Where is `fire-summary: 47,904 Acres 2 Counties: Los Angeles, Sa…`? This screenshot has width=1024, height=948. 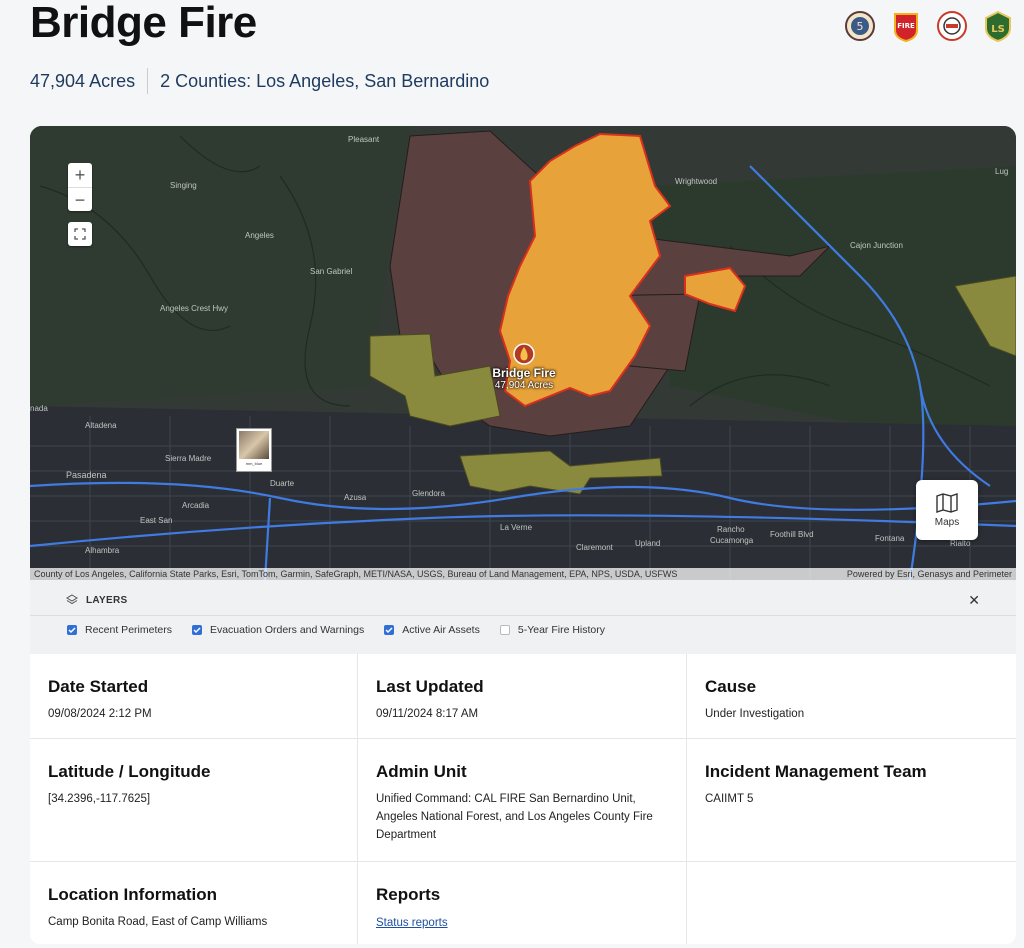 fire-summary: 47,904 Acres 2 Counties: Los Angeles, Sa… is located at coordinates (259, 81).